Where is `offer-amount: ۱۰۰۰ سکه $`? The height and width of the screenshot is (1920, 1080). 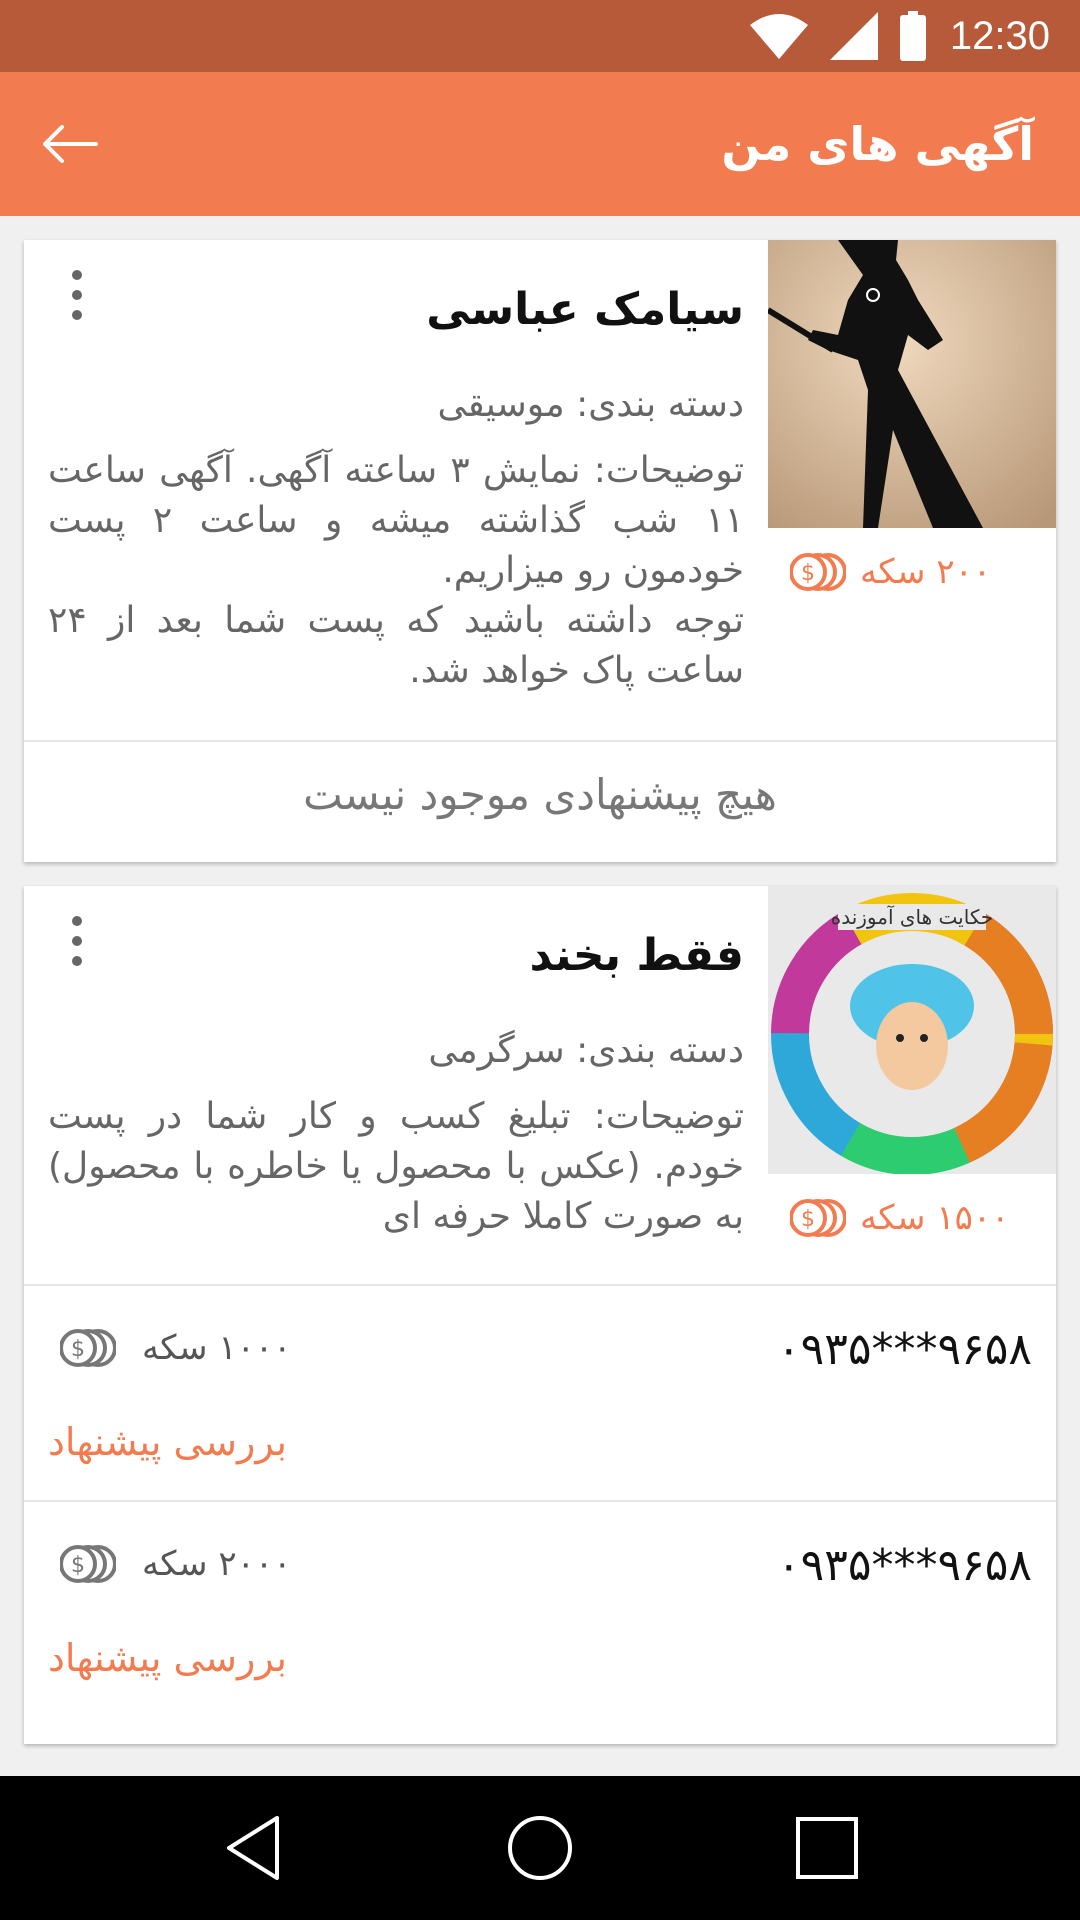 offer-amount: ۱۰۰۰ سکه $ is located at coordinates (175, 1348).